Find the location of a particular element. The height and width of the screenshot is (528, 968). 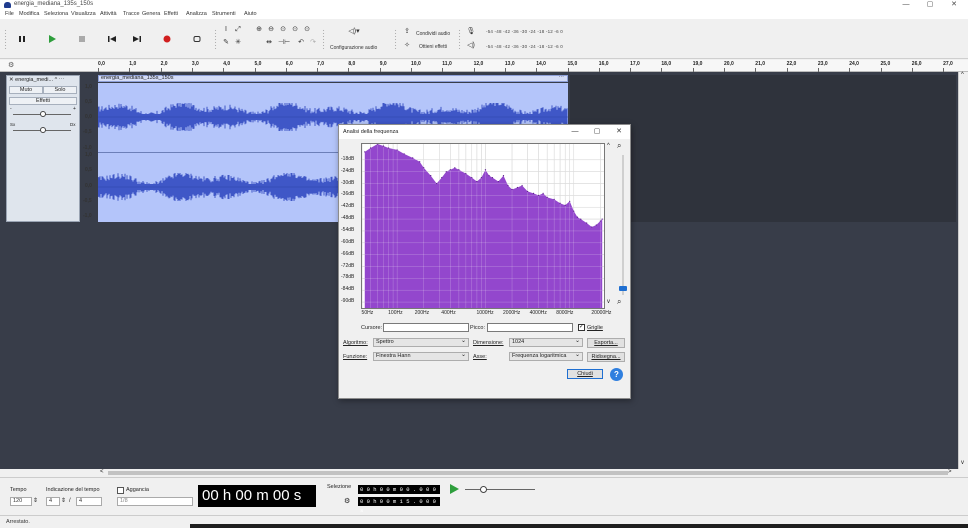

grid-checkbox: ✓ is located at coordinates (581, 327).